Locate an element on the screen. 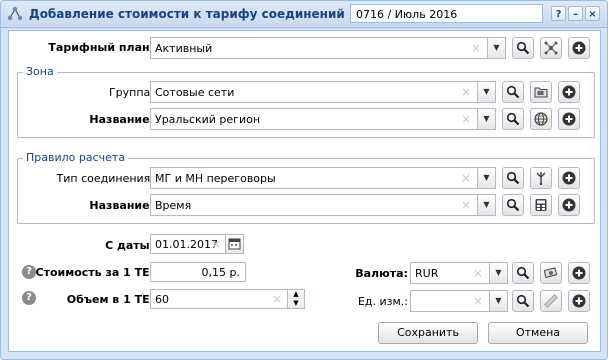  rule-name-value: Время is located at coordinates (173, 205).